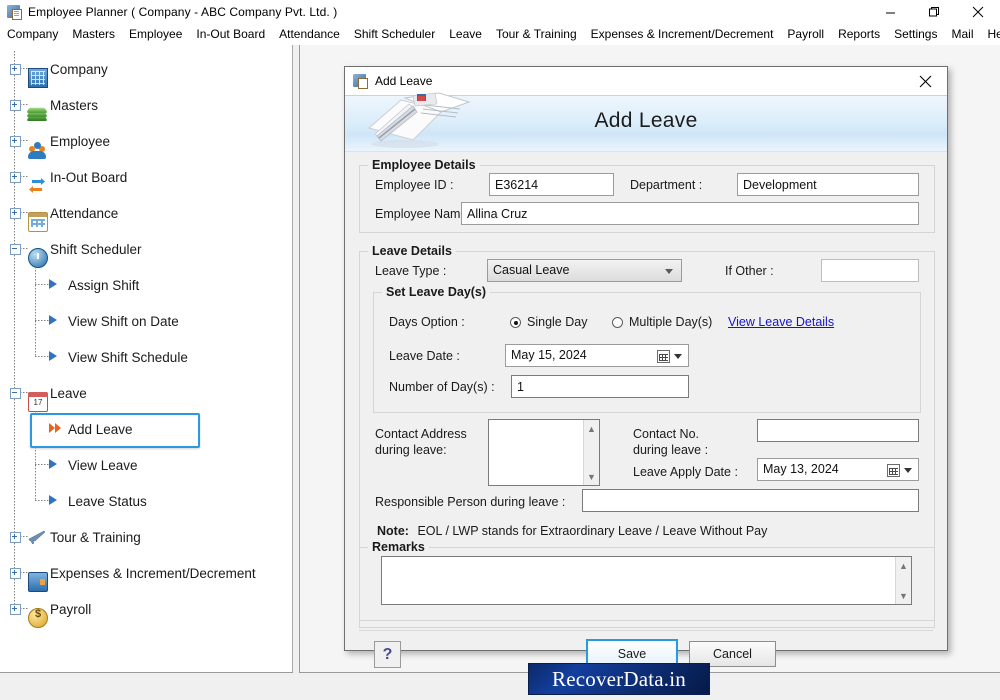  I want to click on menu-item-shift-scheduler: Shift Scheduler, so click(394, 34).